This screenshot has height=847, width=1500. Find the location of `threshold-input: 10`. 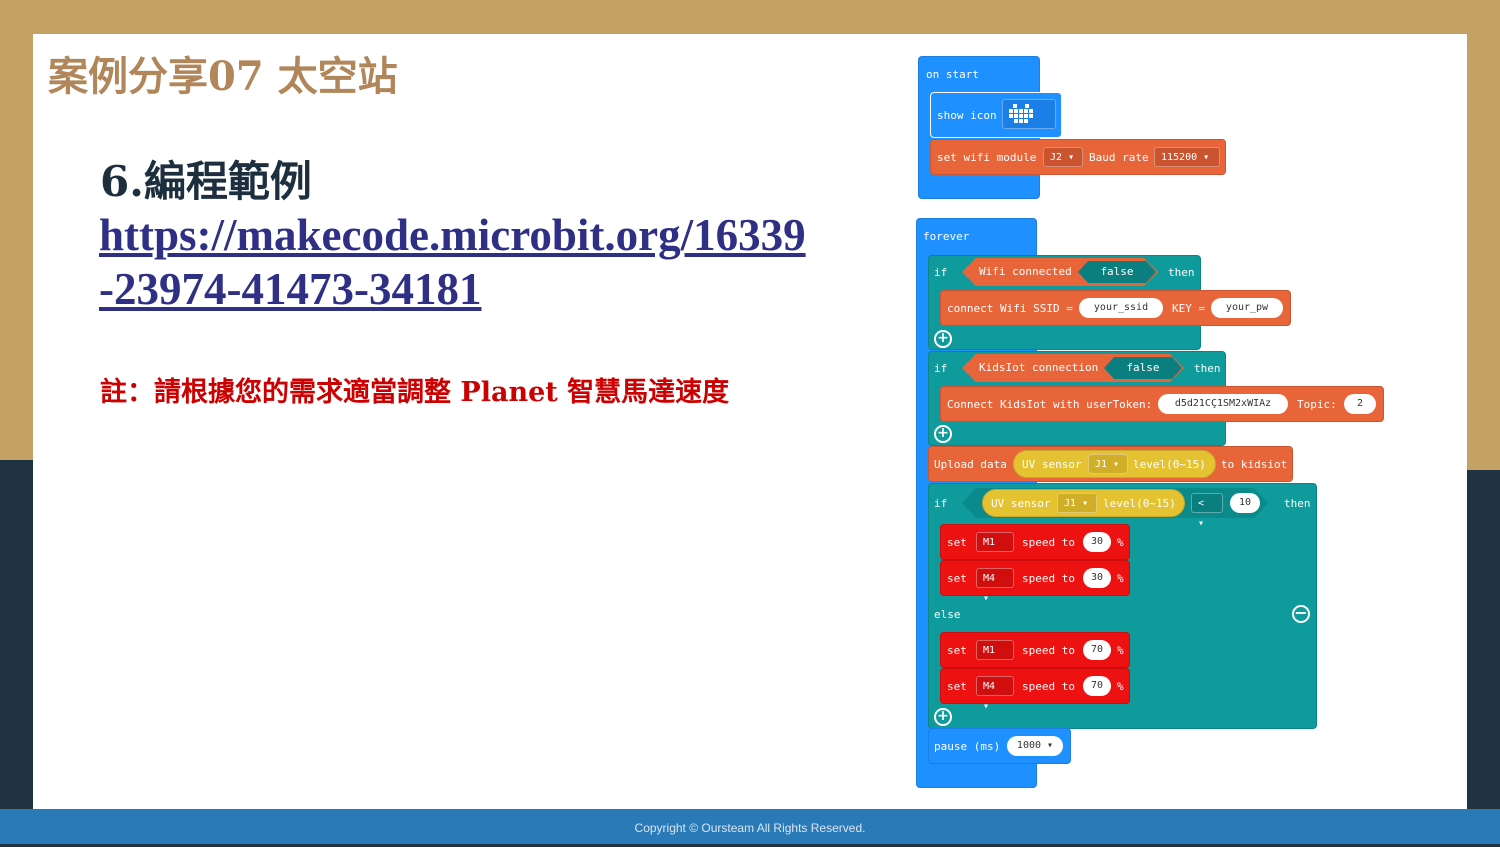

threshold-input: 10 is located at coordinates (1245, 503).